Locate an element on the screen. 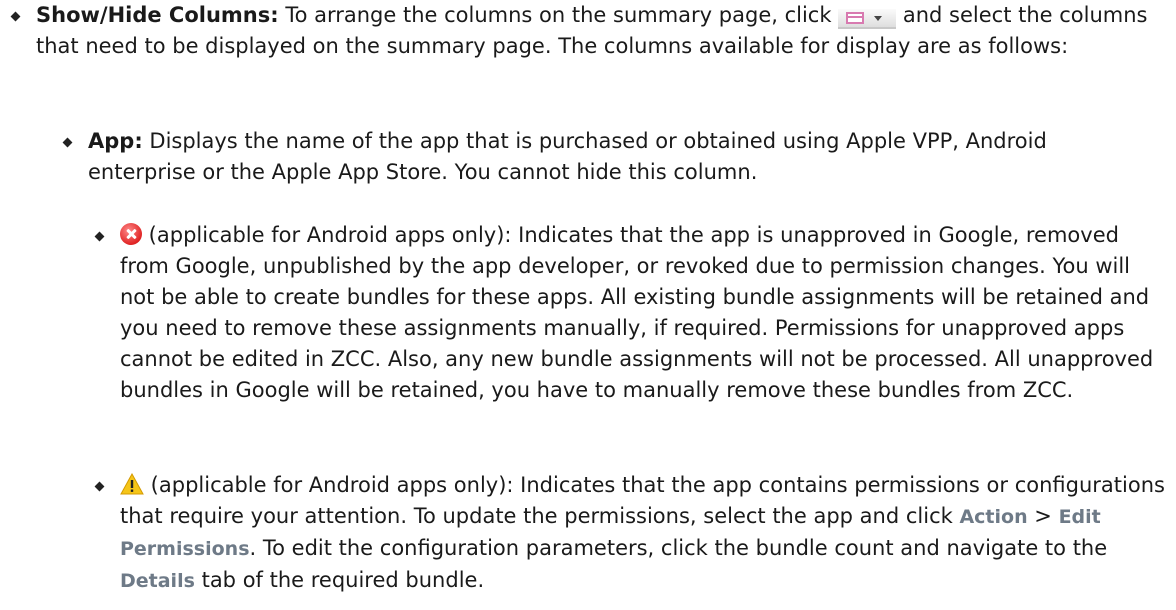 The height and width of the screenshot is (610, 1176). action-menu-label: Action is located at coordinates (993, 517).